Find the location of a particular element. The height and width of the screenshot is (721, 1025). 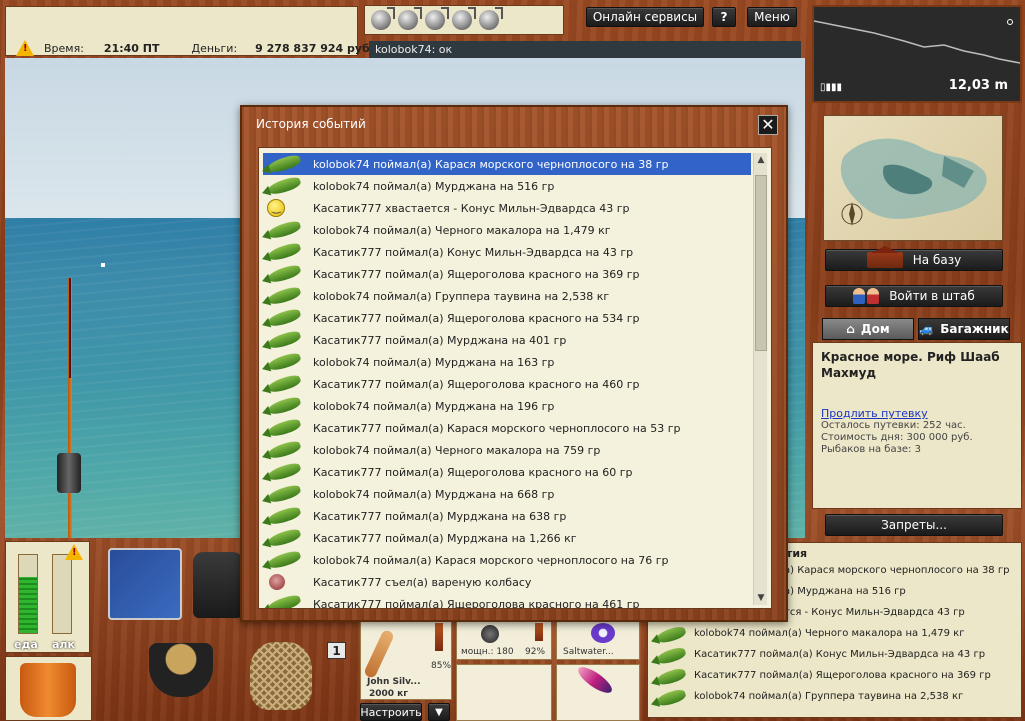

location-title: Красное море. Риф Шааб Махмуд is located at coordinates (910, 365).